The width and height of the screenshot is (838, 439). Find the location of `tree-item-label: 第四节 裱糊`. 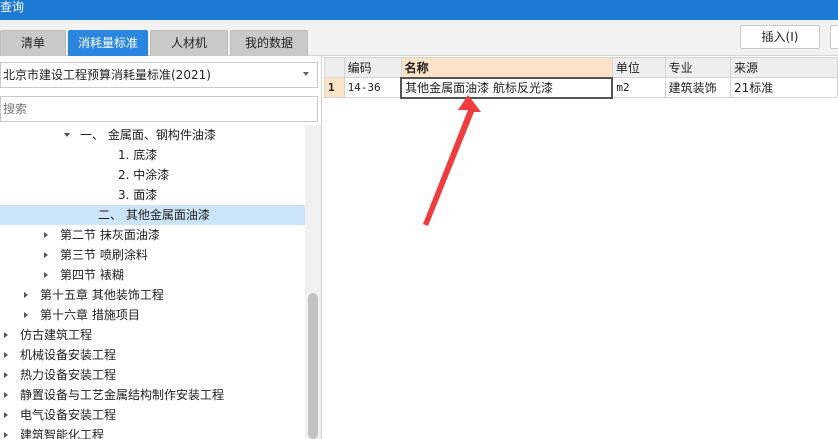

tree-item-label: 第四节 裱糊 is located at coordinates (92, 275).